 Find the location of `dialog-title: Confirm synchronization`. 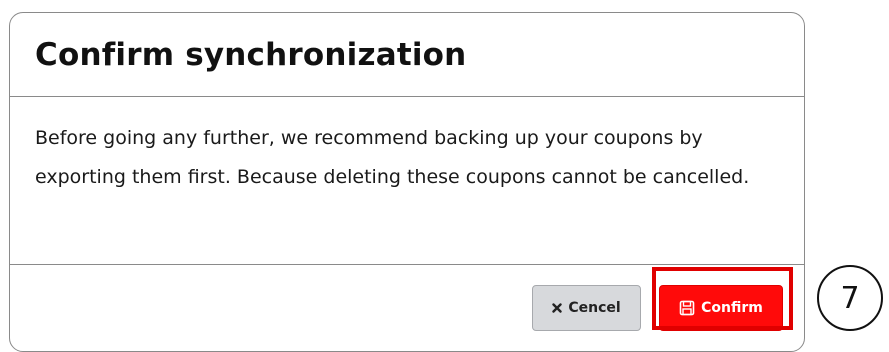

dialog-title: Confirm synchronization is located at coordinates (251, 54).